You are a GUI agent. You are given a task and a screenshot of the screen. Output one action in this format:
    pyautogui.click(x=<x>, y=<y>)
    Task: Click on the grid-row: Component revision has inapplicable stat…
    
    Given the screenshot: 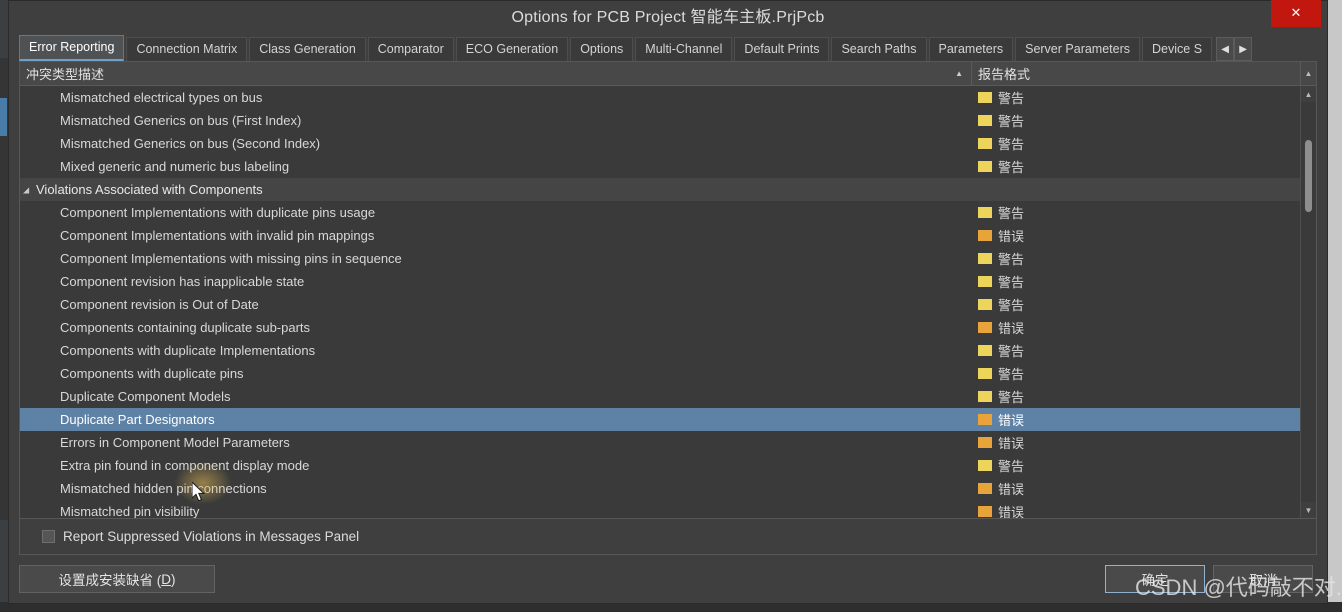 What is the action you would take?
    pyautogui.click(x=660, y=281)
    